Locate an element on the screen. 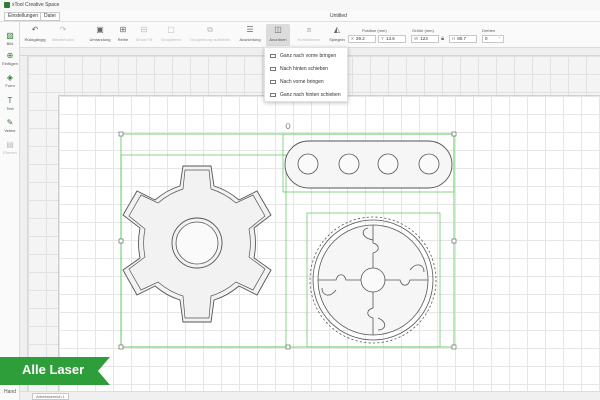  menu-item-label: Ganz nach hinten schieben is located at coordinates (310, 95).